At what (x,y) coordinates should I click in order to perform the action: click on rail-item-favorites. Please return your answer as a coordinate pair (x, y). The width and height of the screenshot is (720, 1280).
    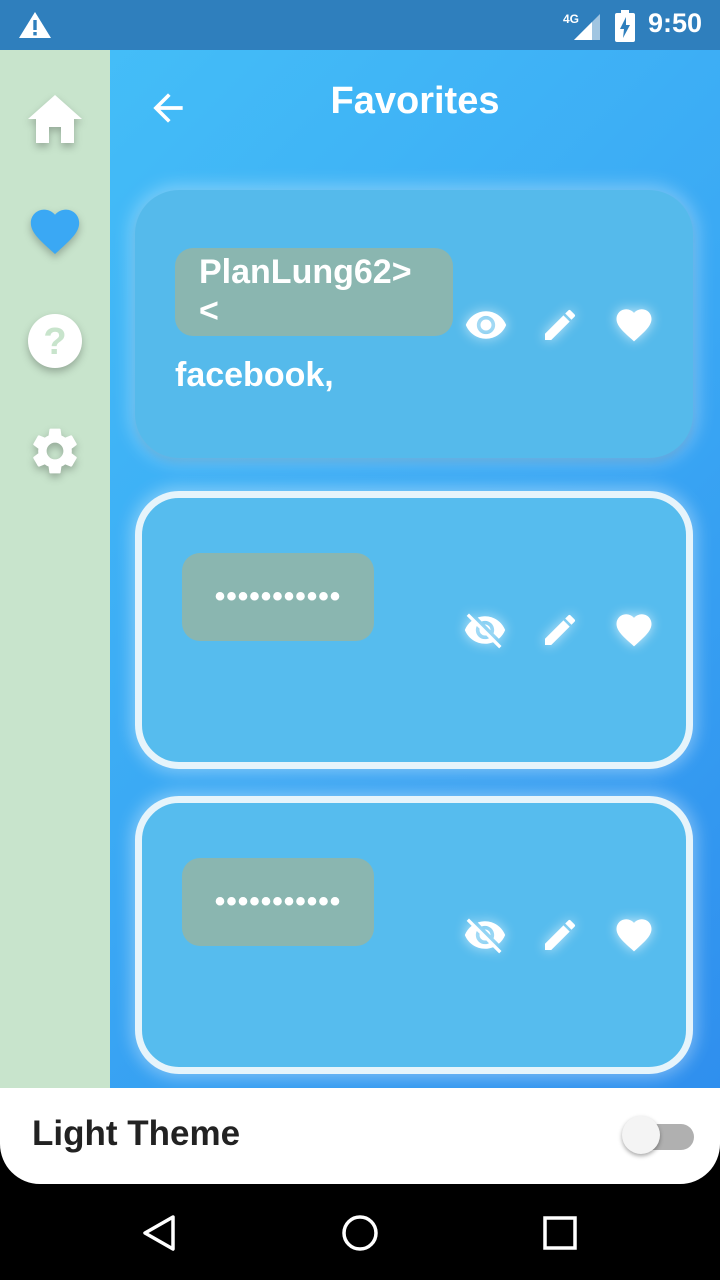
    Looking at the image, I should click on (55, 229).